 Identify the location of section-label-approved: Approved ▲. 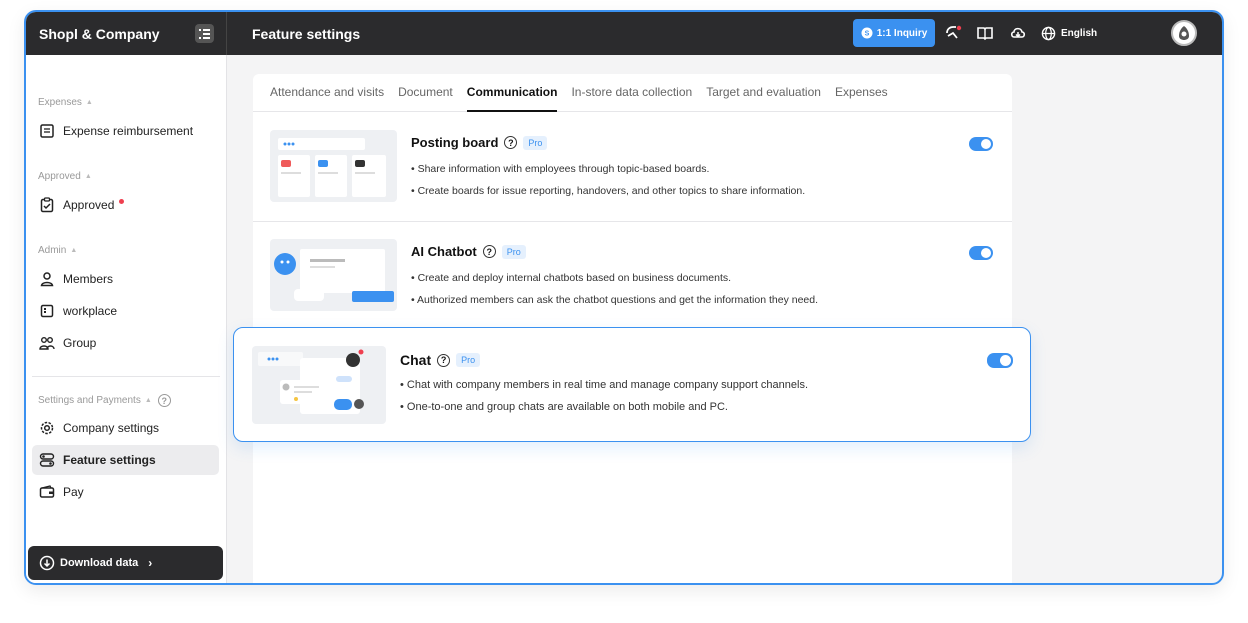
(65, 176).